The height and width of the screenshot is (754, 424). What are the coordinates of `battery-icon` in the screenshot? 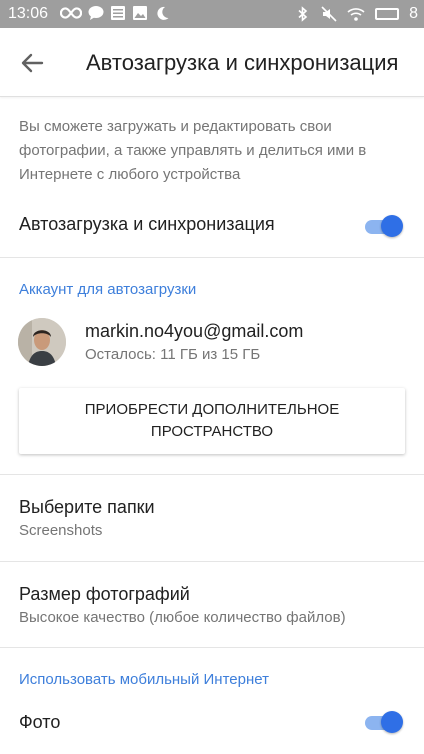 It's located at (387, 14).